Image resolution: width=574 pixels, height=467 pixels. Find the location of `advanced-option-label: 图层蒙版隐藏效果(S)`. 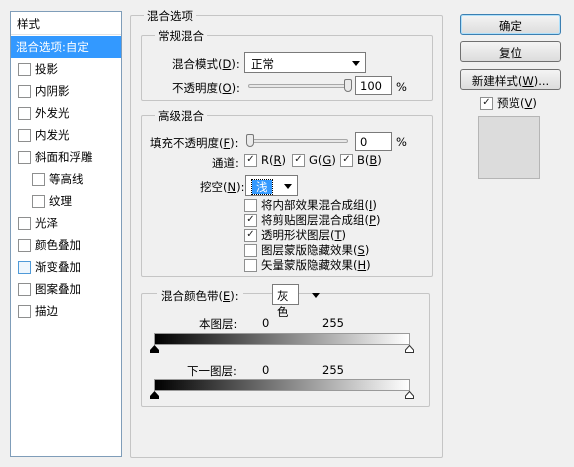

advanced-option-label: 图层蒙版隐藏效果(S) is located at coordinates (315, 250).